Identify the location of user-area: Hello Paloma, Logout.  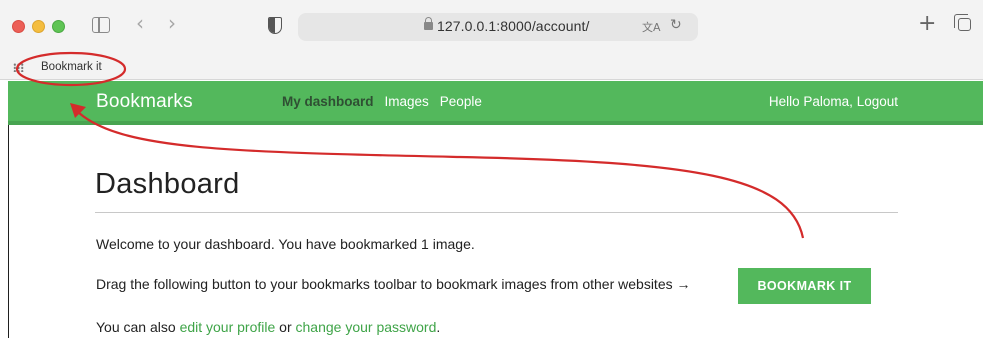
(833, 101).